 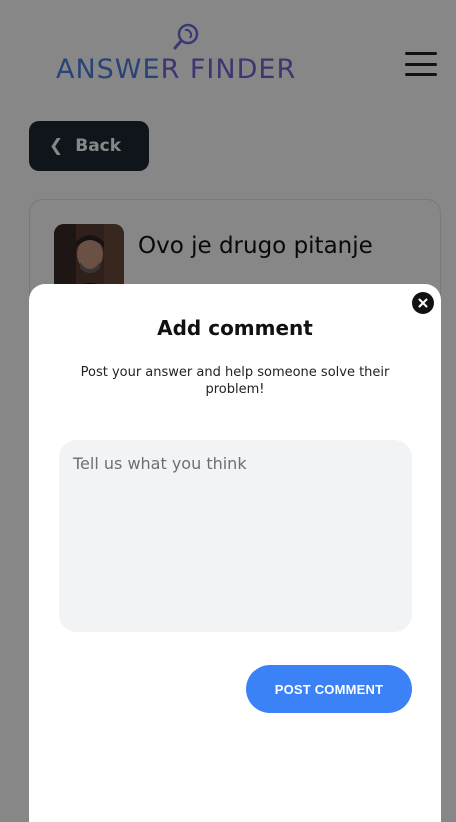 What do you see at coordinates (235, 328) in the screenshot?
I see `modal-title: Add comment` at bounding box center [235, 328].